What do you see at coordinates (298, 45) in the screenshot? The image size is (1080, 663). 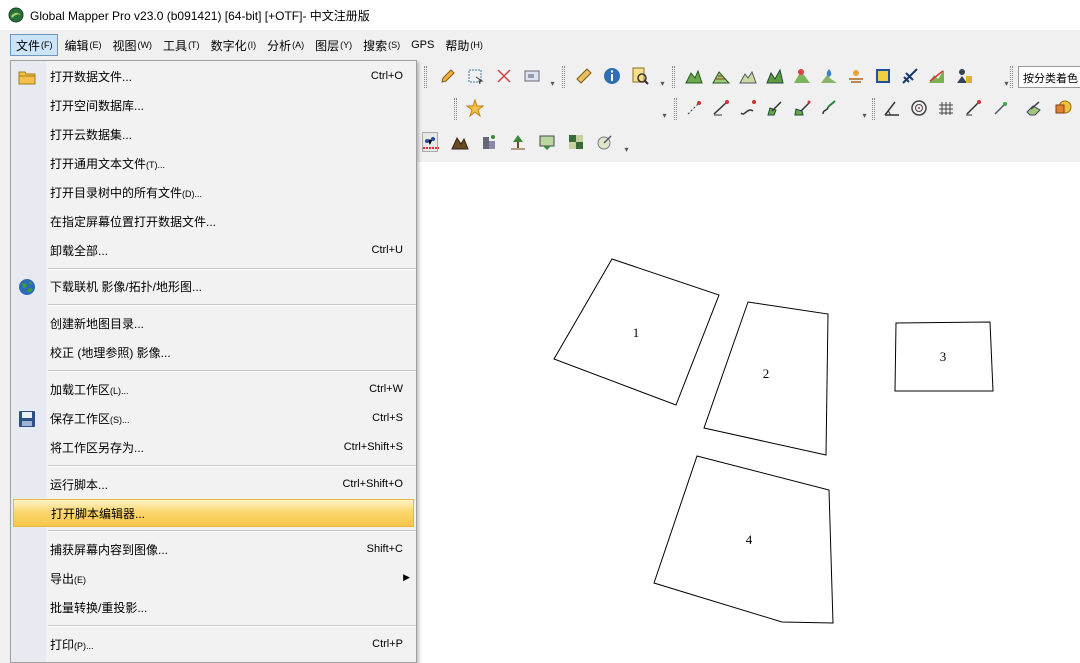 I see `menu-analysis-accel: (A)` at bounding box center [298, 45].